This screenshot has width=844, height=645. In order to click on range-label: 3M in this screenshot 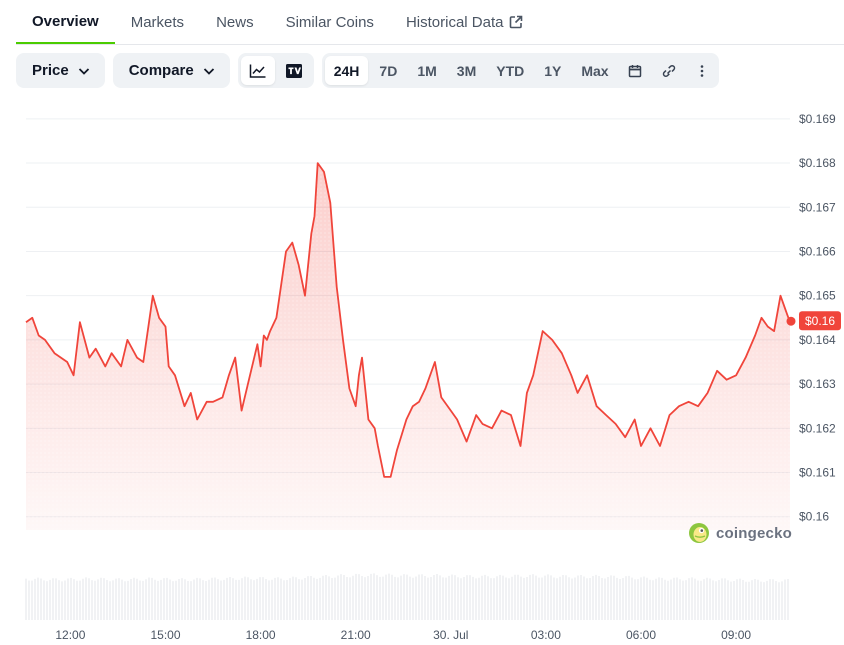, I will do `click(466, 70)`.